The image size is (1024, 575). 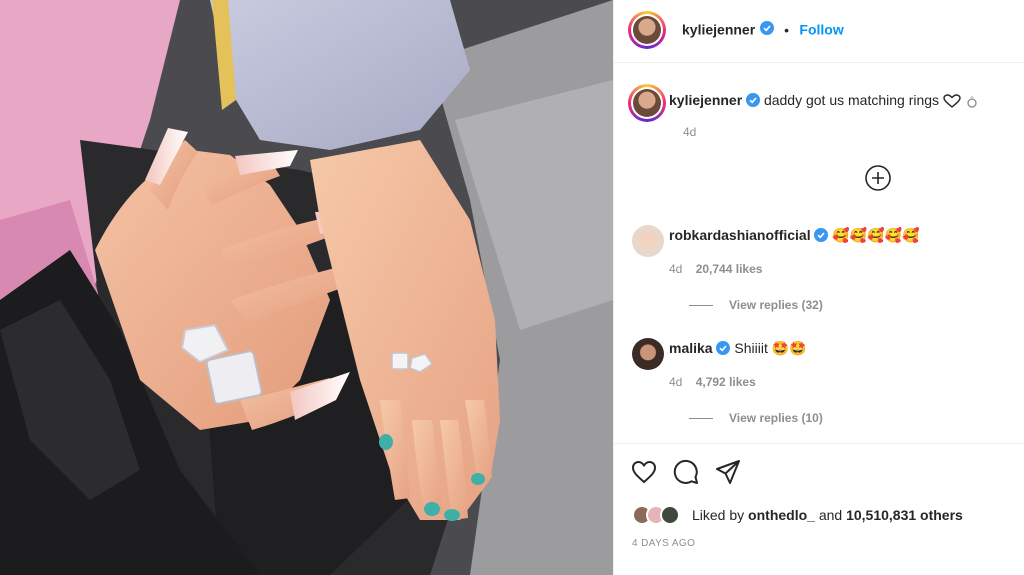 I want to click on liked-by-middle: and, so click(x=830, y=515).